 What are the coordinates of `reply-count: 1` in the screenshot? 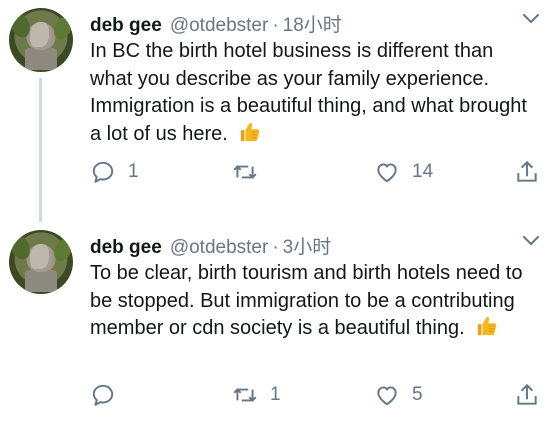 It's located at (133, 171).